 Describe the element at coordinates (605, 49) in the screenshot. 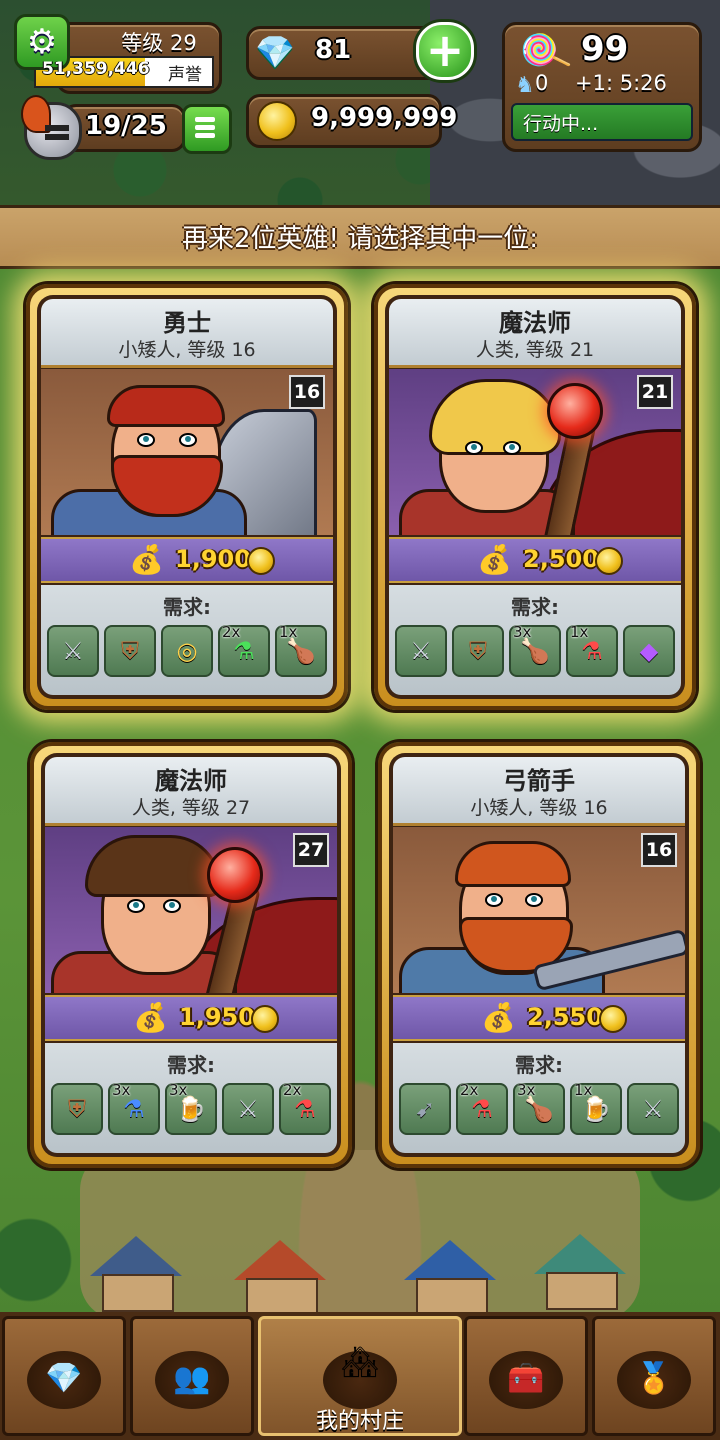

I see `candy-count: 99` at that location.